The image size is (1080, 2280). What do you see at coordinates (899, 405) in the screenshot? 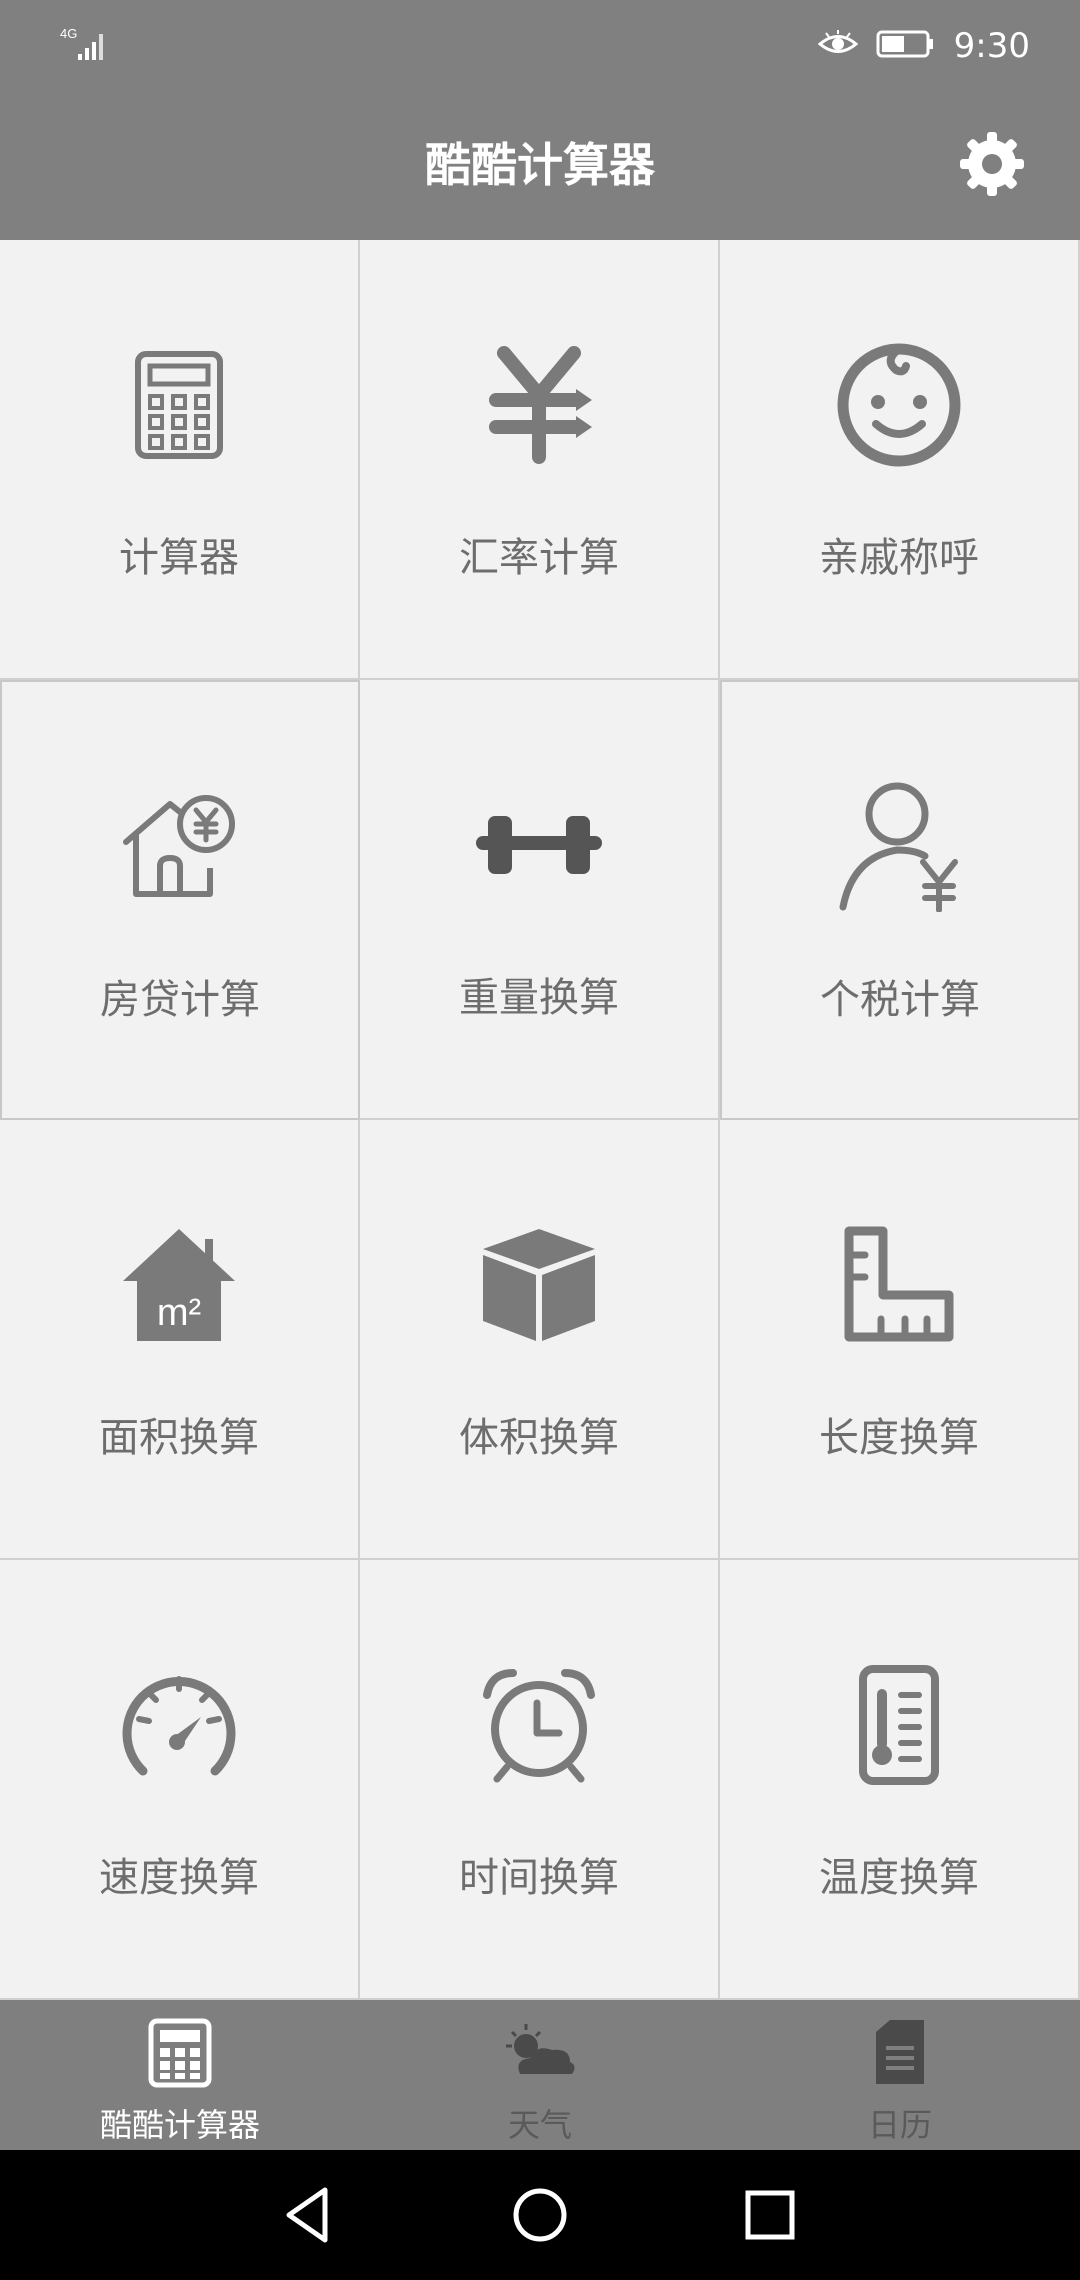
I see `baby-face-icon` at bounding box center [899, 405].